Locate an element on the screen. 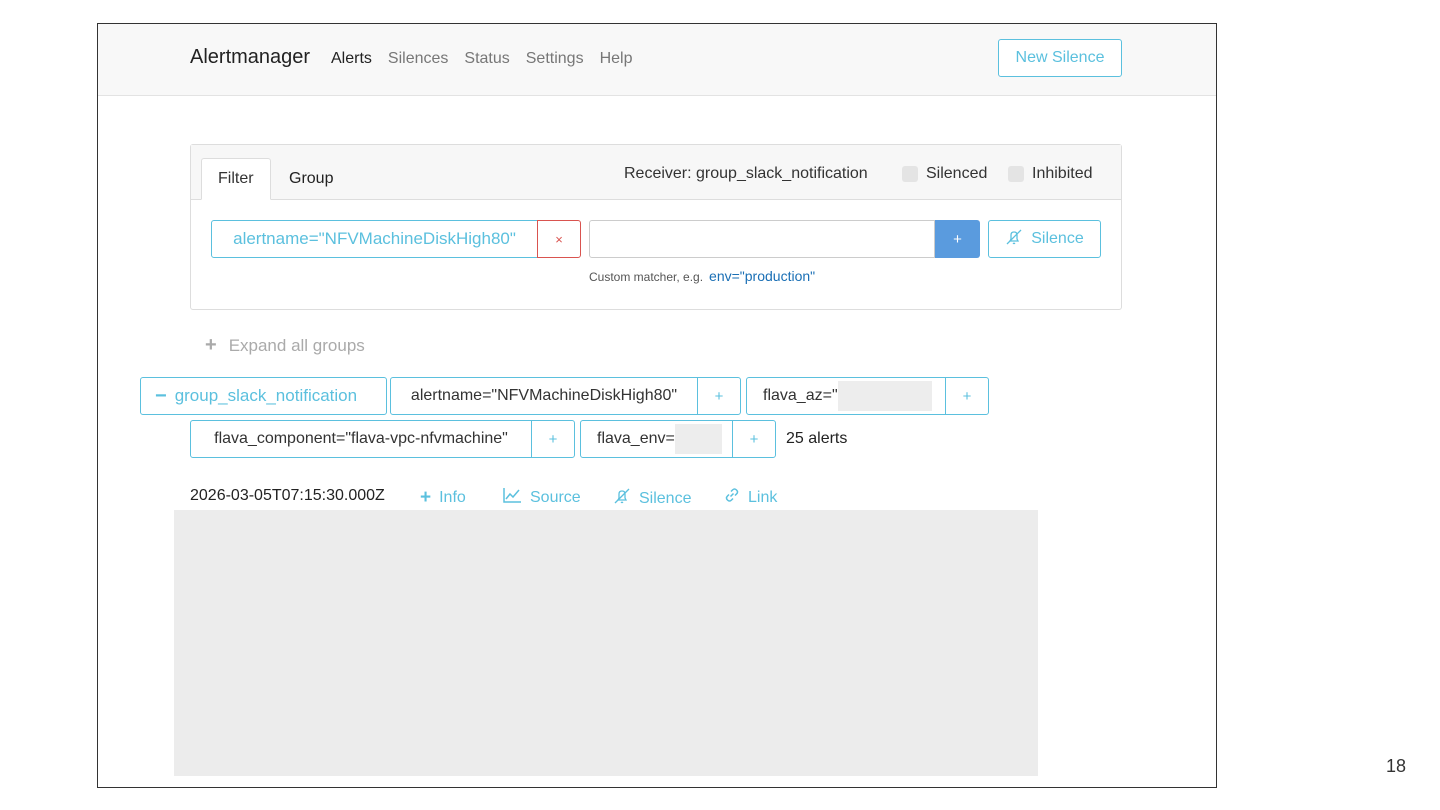 This screenshot has height=810, width=1440. tab-group: Group is located at coordinates (311, 179).